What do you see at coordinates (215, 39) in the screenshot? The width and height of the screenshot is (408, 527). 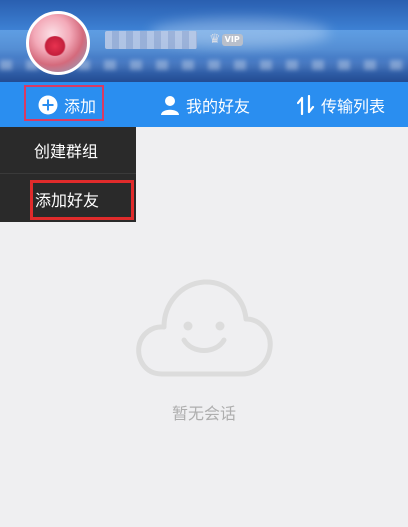 I see `crown-icon: ♛` at bounding box center [215, 39].